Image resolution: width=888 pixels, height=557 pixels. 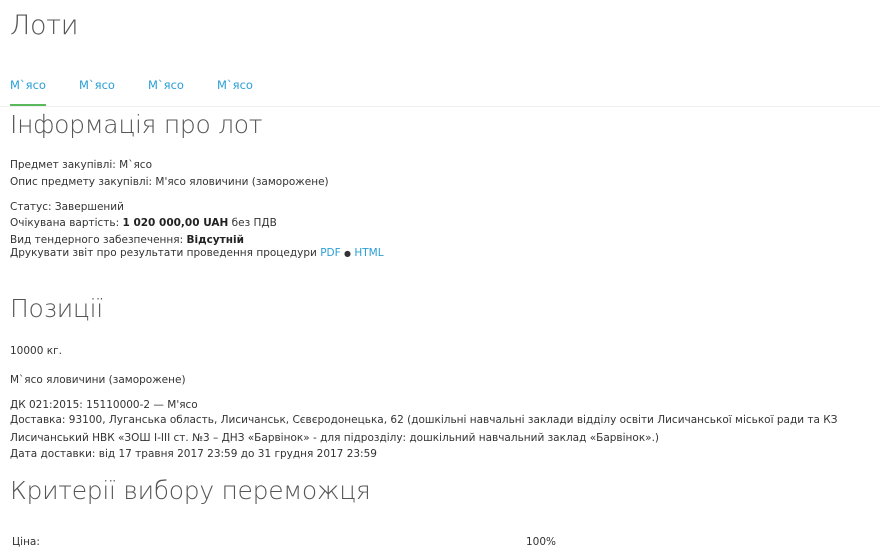 I want to click on status-row: Статус: Завершений, so click(x=67, y=207).